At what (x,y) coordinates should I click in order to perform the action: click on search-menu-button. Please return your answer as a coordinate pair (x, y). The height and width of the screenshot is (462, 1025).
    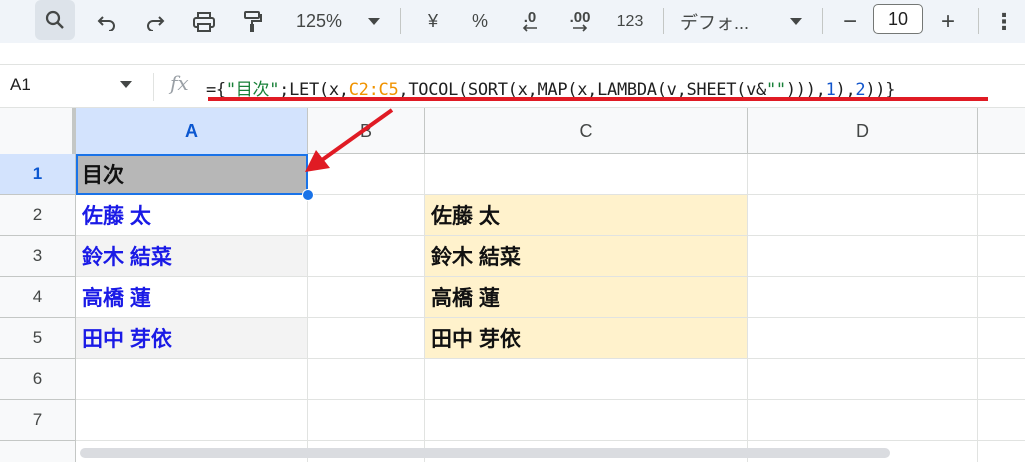
    Looking at the image, I should click on (55, 20).